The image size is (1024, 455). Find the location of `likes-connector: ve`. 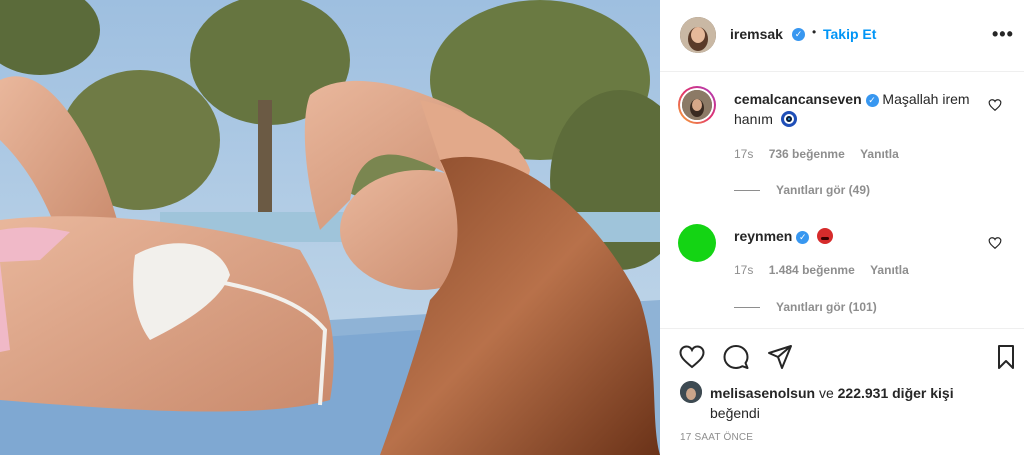

likes-connector: ve is located at coordinates (826, 393).